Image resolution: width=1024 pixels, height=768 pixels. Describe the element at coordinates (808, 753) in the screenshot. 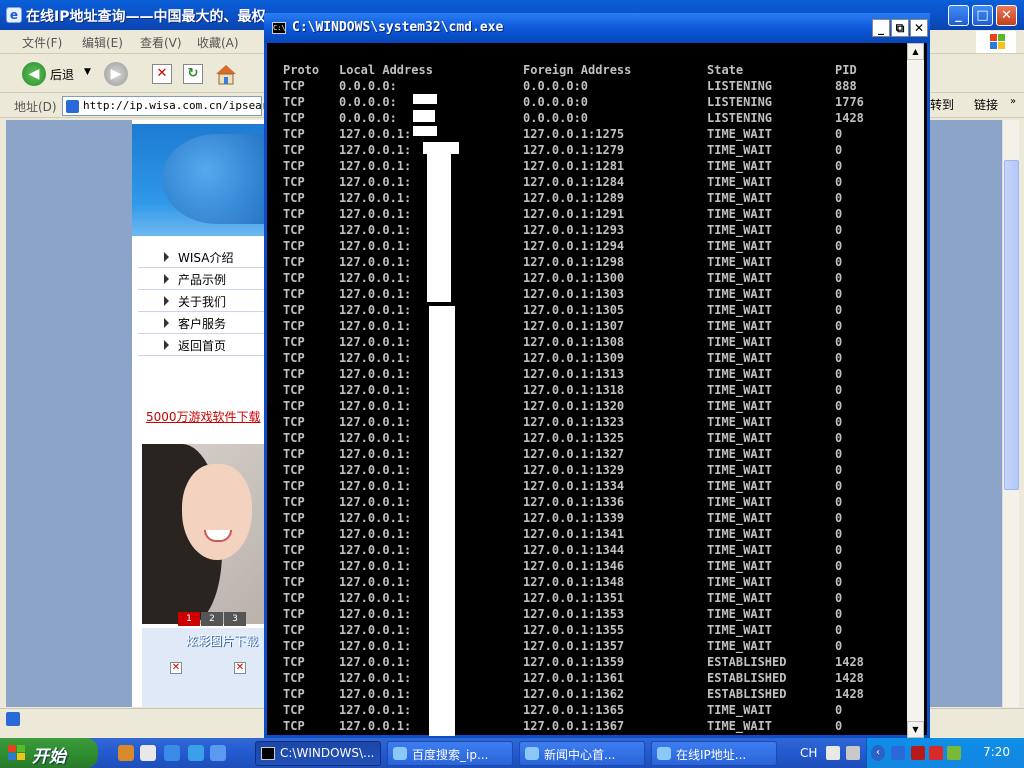

I see `language-indicator: CH` at that location.